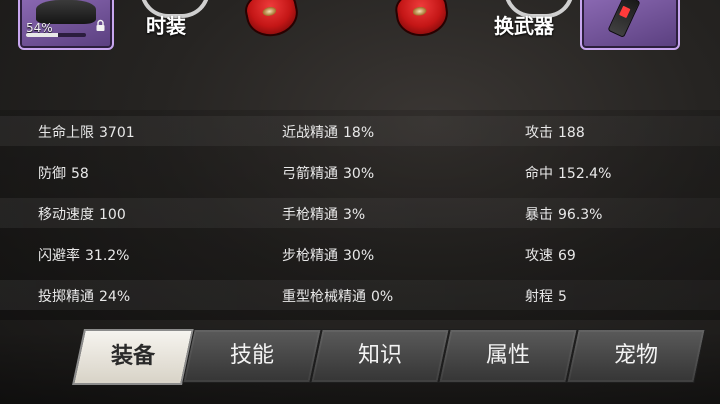 The image size is (720, 404). I want to click on stat-label: 步枪精通, so click(310, 256).